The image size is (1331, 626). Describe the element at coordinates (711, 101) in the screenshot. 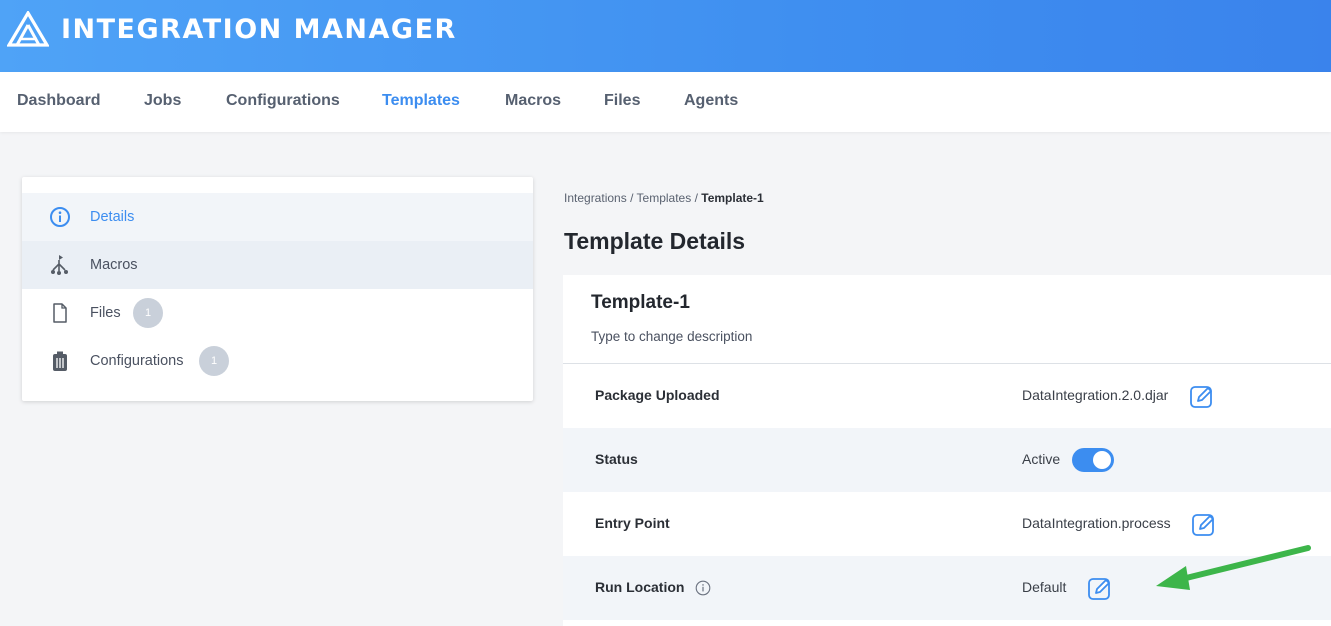

I see `nav-agents: Agents` at that location.